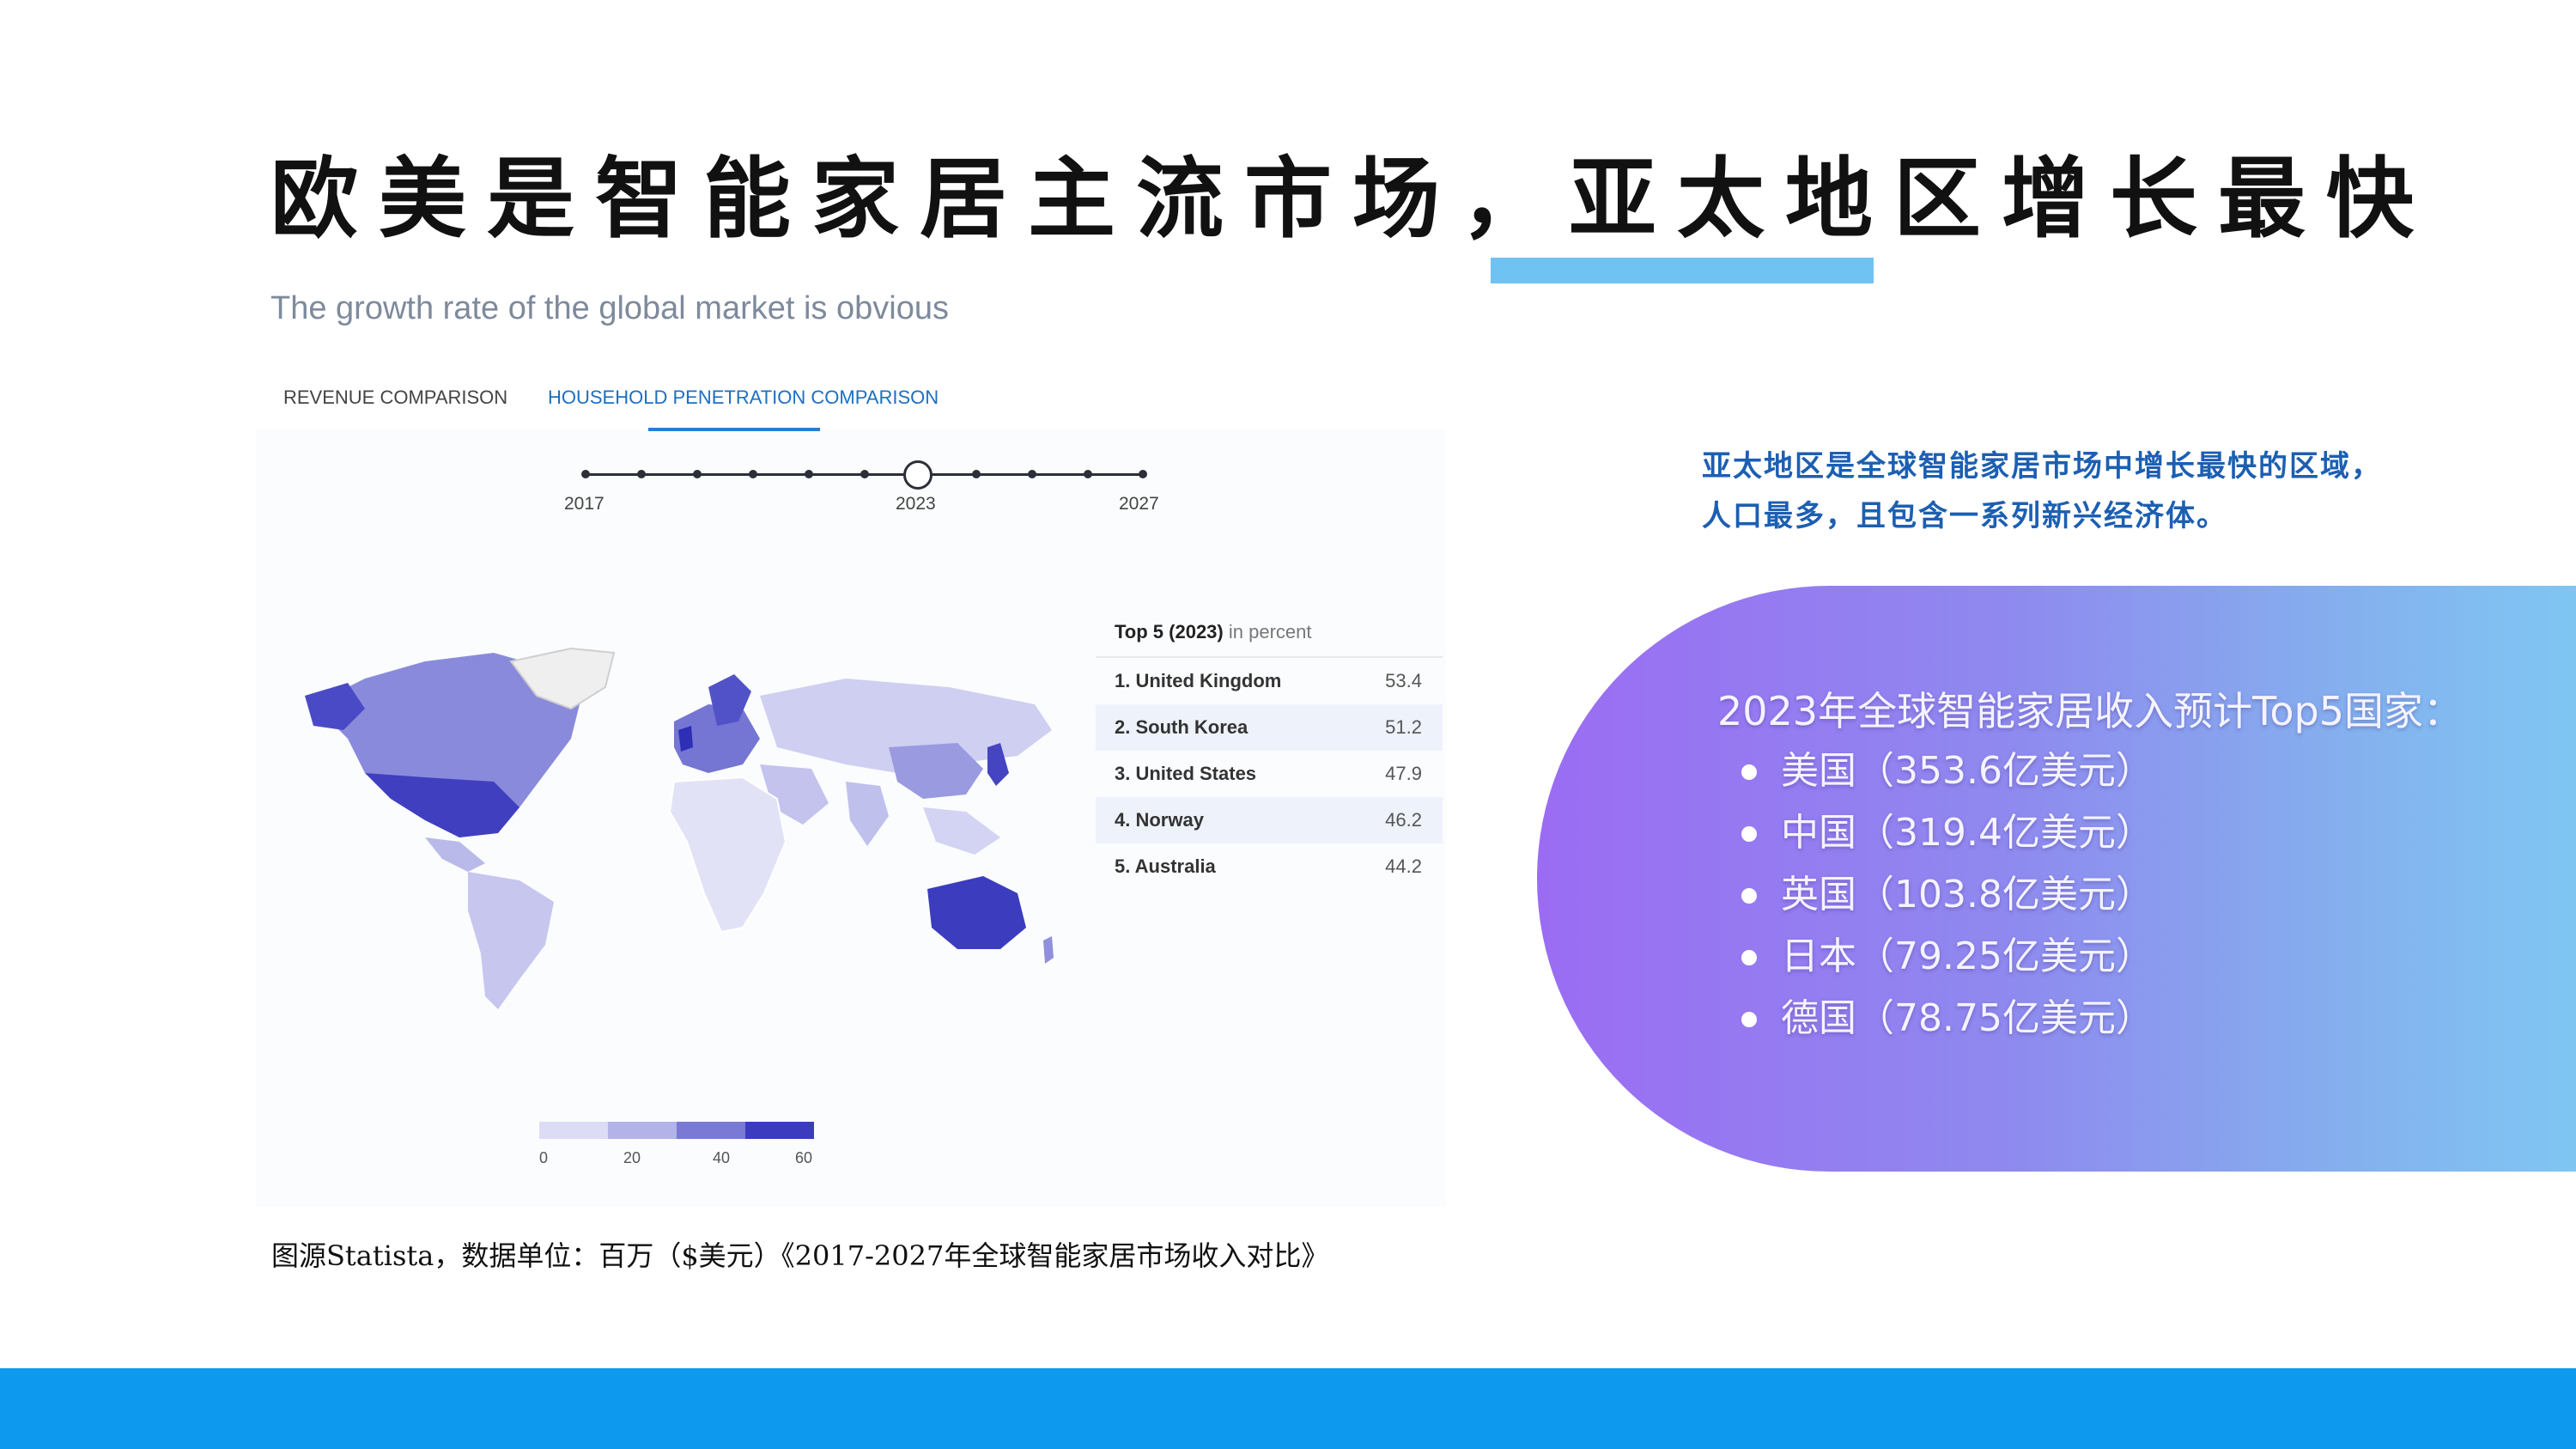 This screenshot has height=1449, width=2576. I want to click on legend-tick: 40, so click(722, 1157).